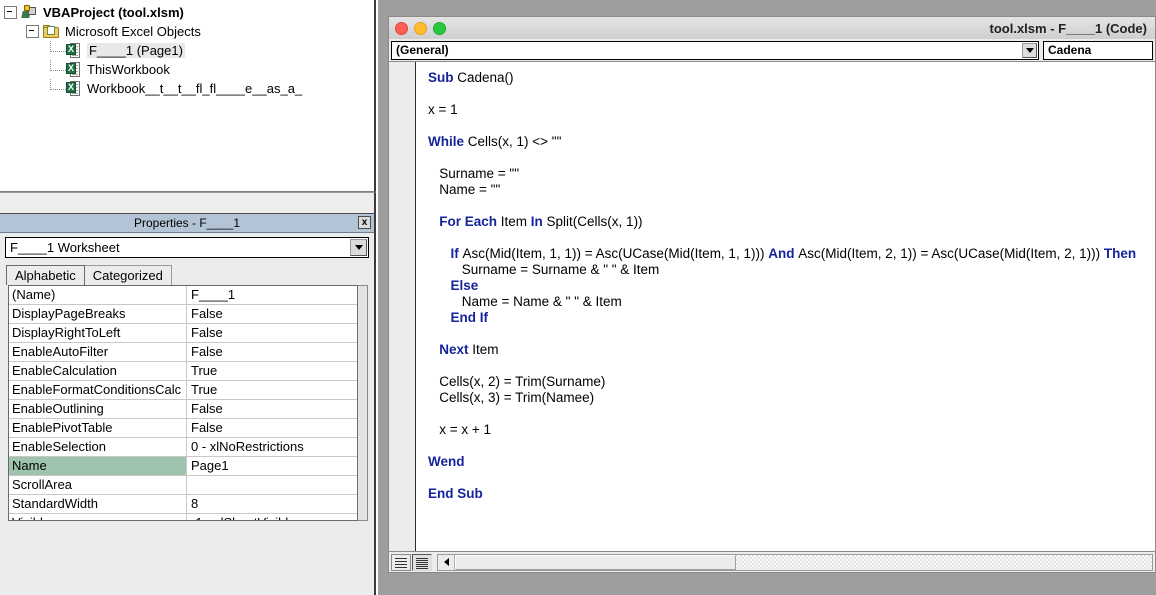 The width and height of the screenshot is (1156, 595). Describe the element at coordinates (715, 50) in the screenshot. I see `object-combobox: (General)` at that location.